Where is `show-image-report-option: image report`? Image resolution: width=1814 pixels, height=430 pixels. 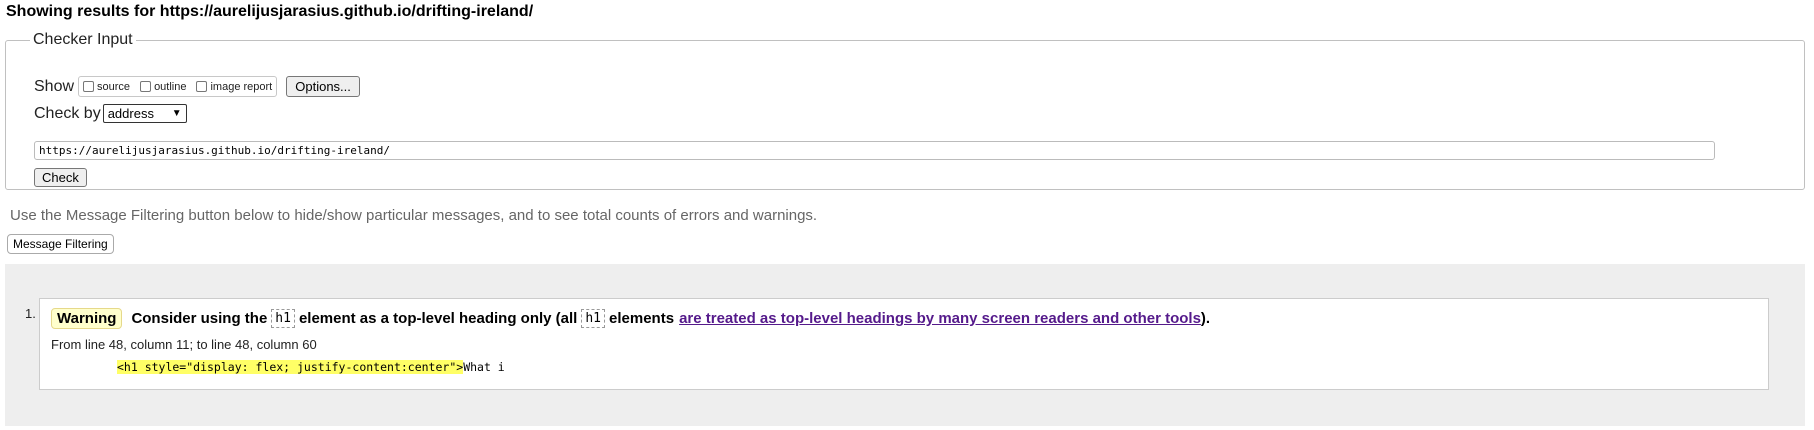 show-image-report-option: image report is located at coordinates (234, 87).